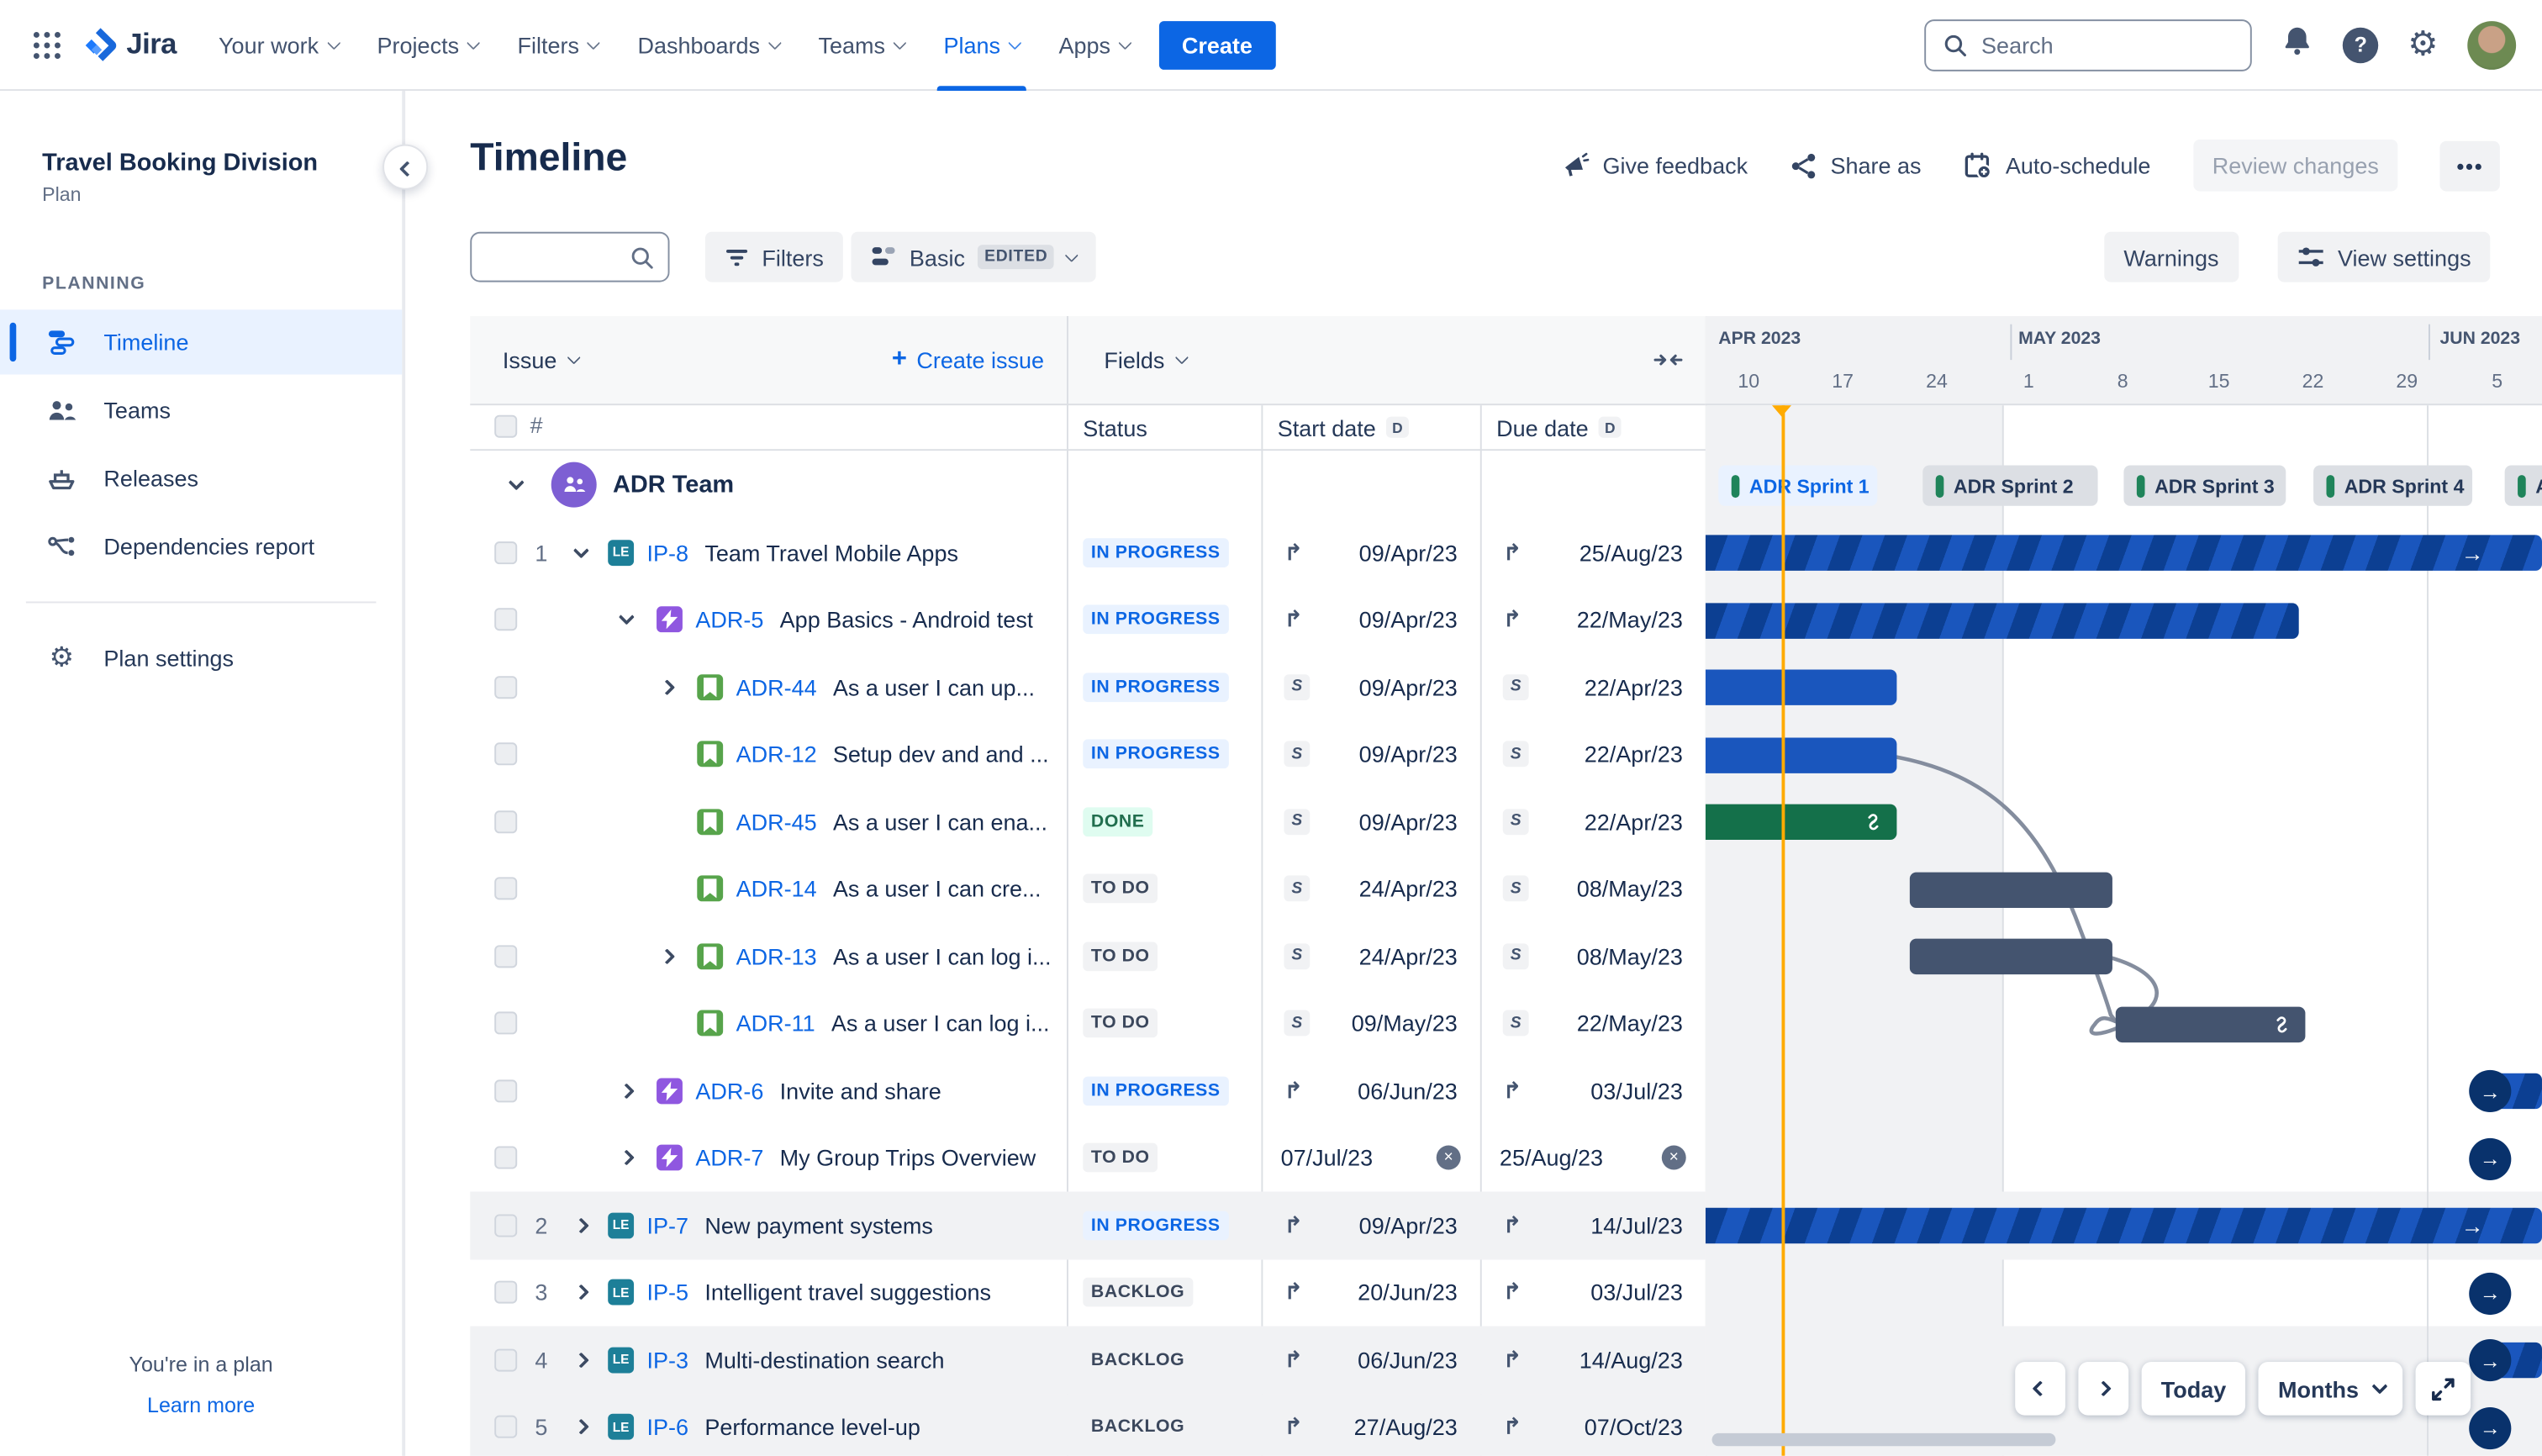 This screenshot has width=2542, height=1456. Describe the element at coordinates (1408, 1292) in the screenshot. I see `start-date-value: 20/Jun/23` at that location.